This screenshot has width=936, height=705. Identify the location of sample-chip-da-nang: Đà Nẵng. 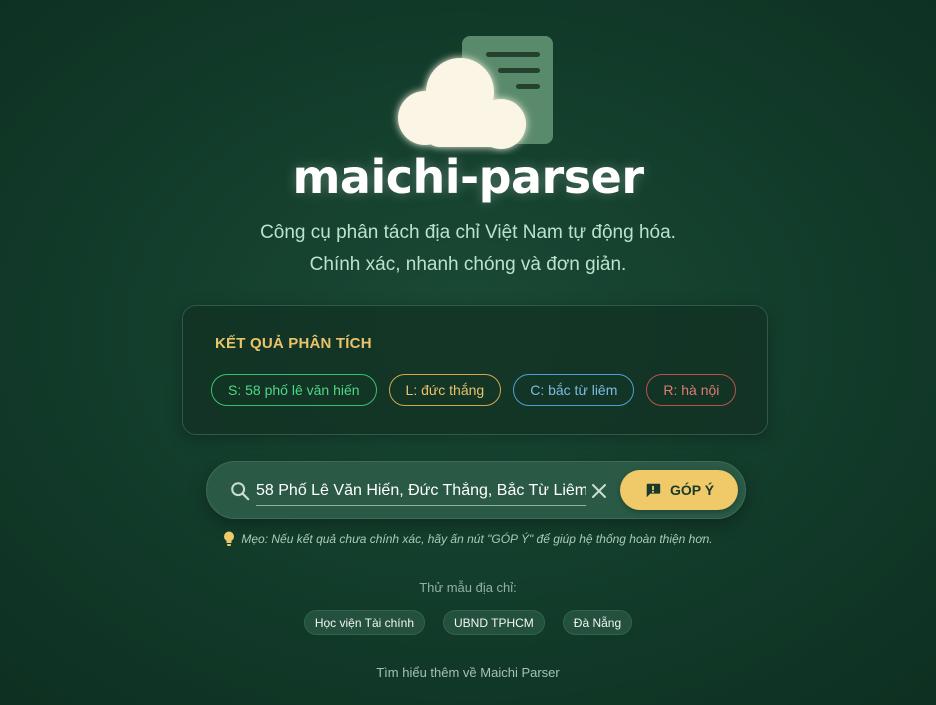
(597, 622).